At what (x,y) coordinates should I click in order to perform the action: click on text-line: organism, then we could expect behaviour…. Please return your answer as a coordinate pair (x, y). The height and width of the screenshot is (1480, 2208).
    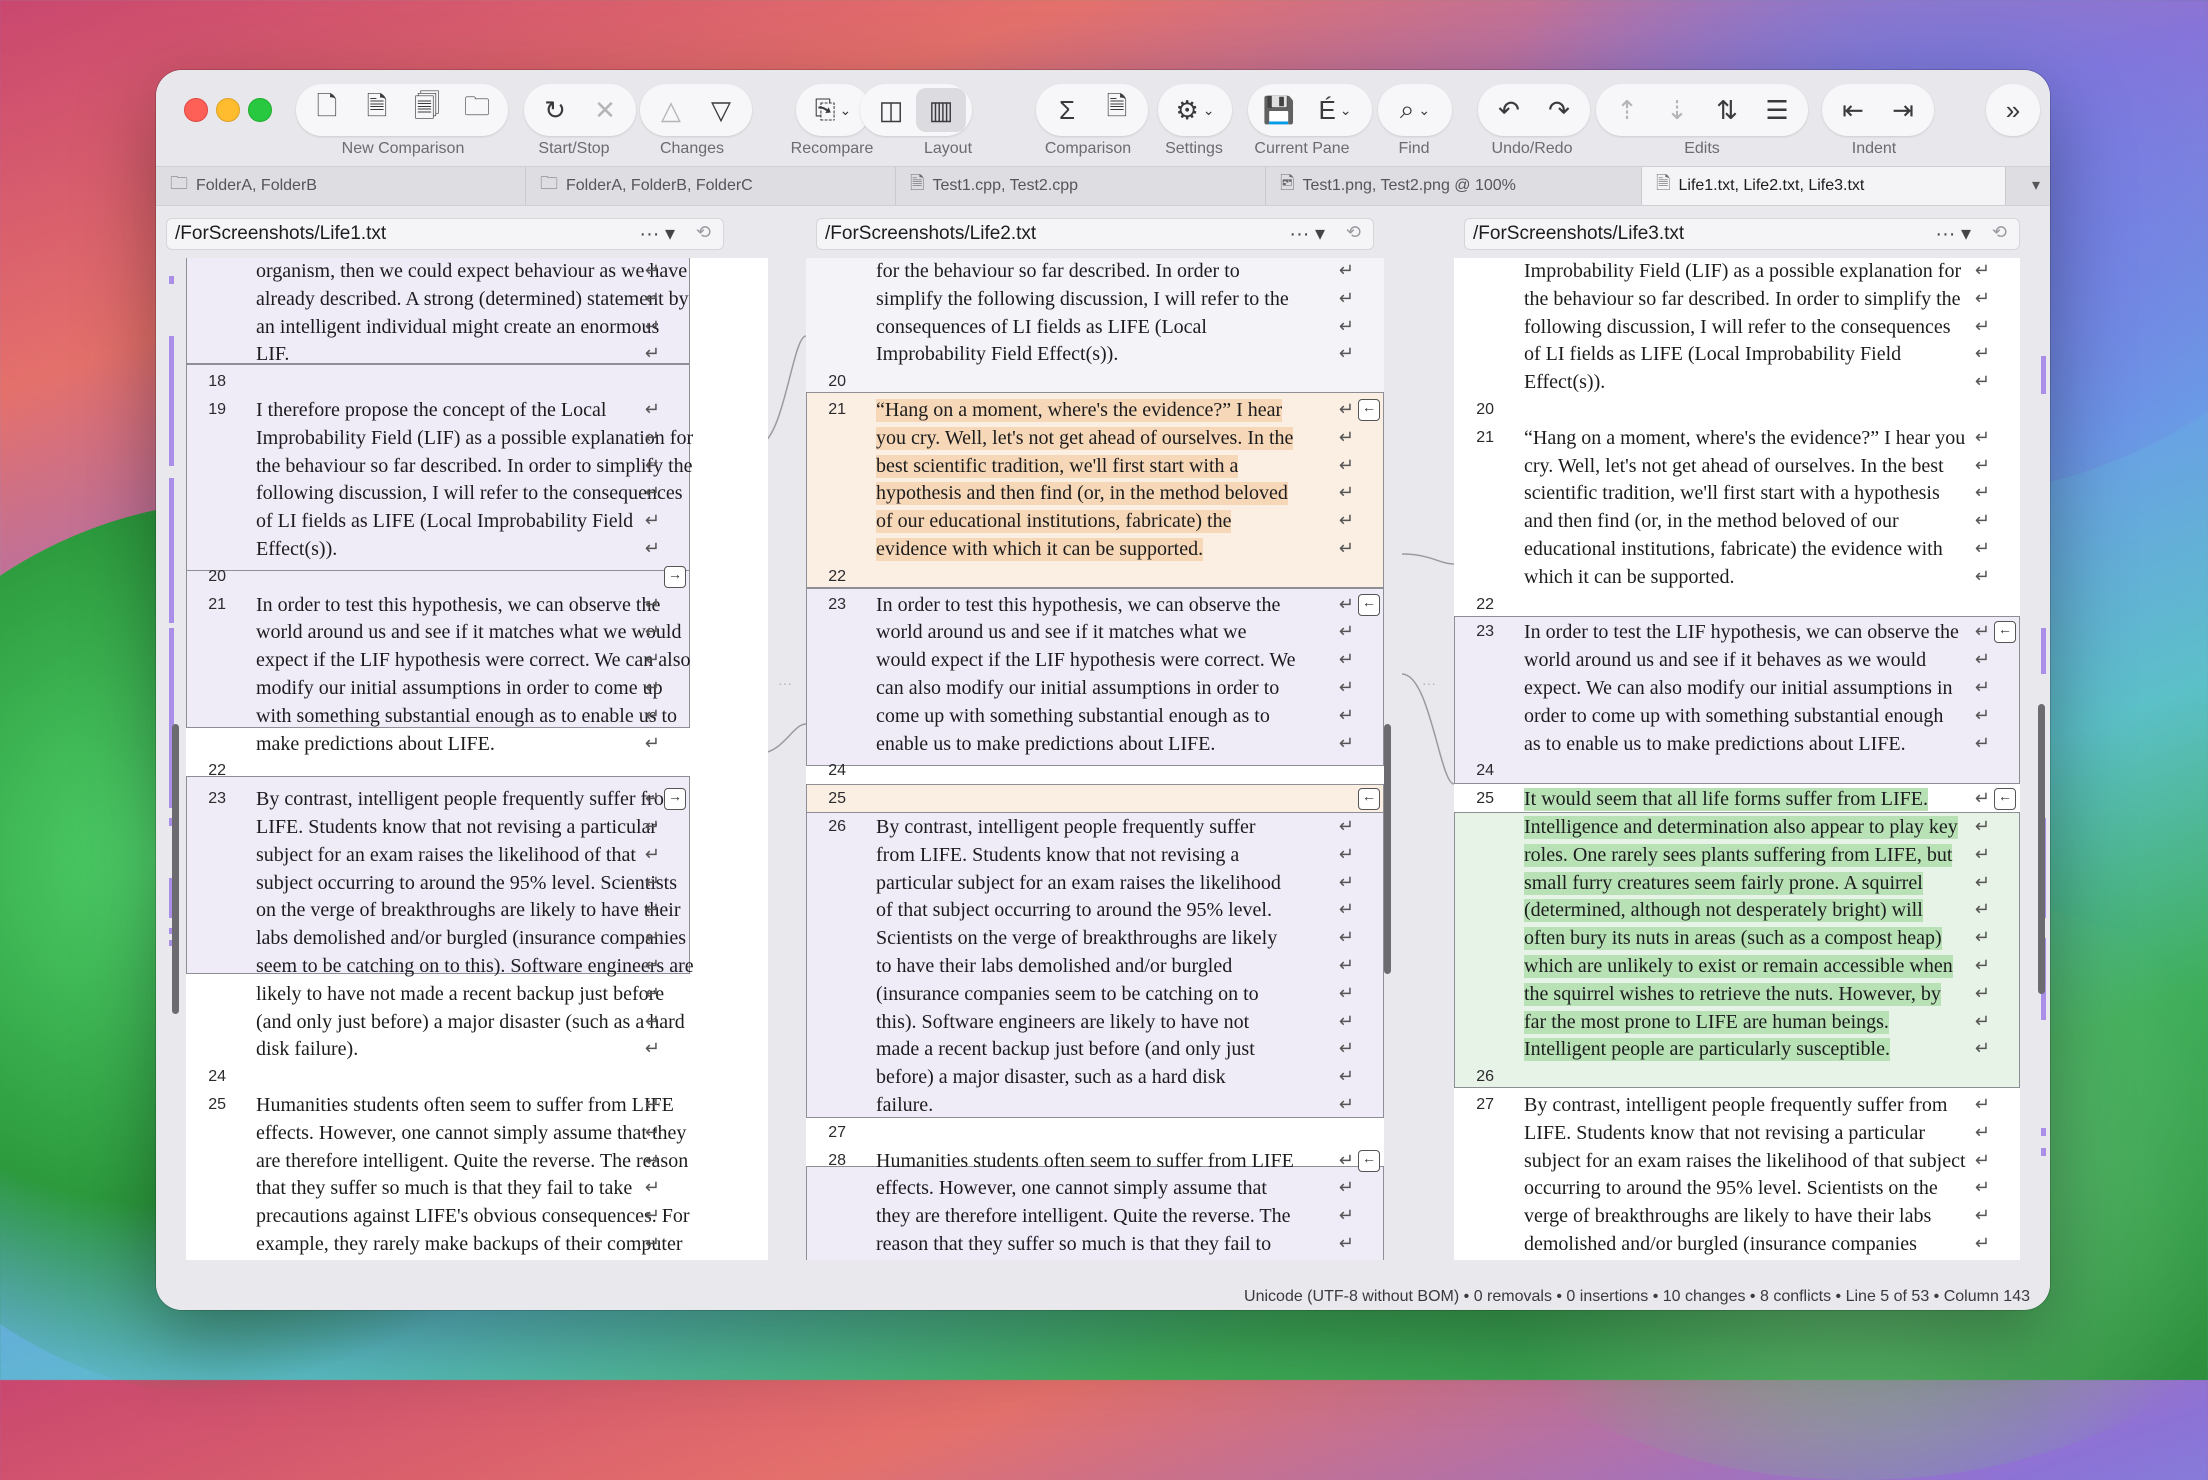
    Looking at the image, I should click on (438, 272).